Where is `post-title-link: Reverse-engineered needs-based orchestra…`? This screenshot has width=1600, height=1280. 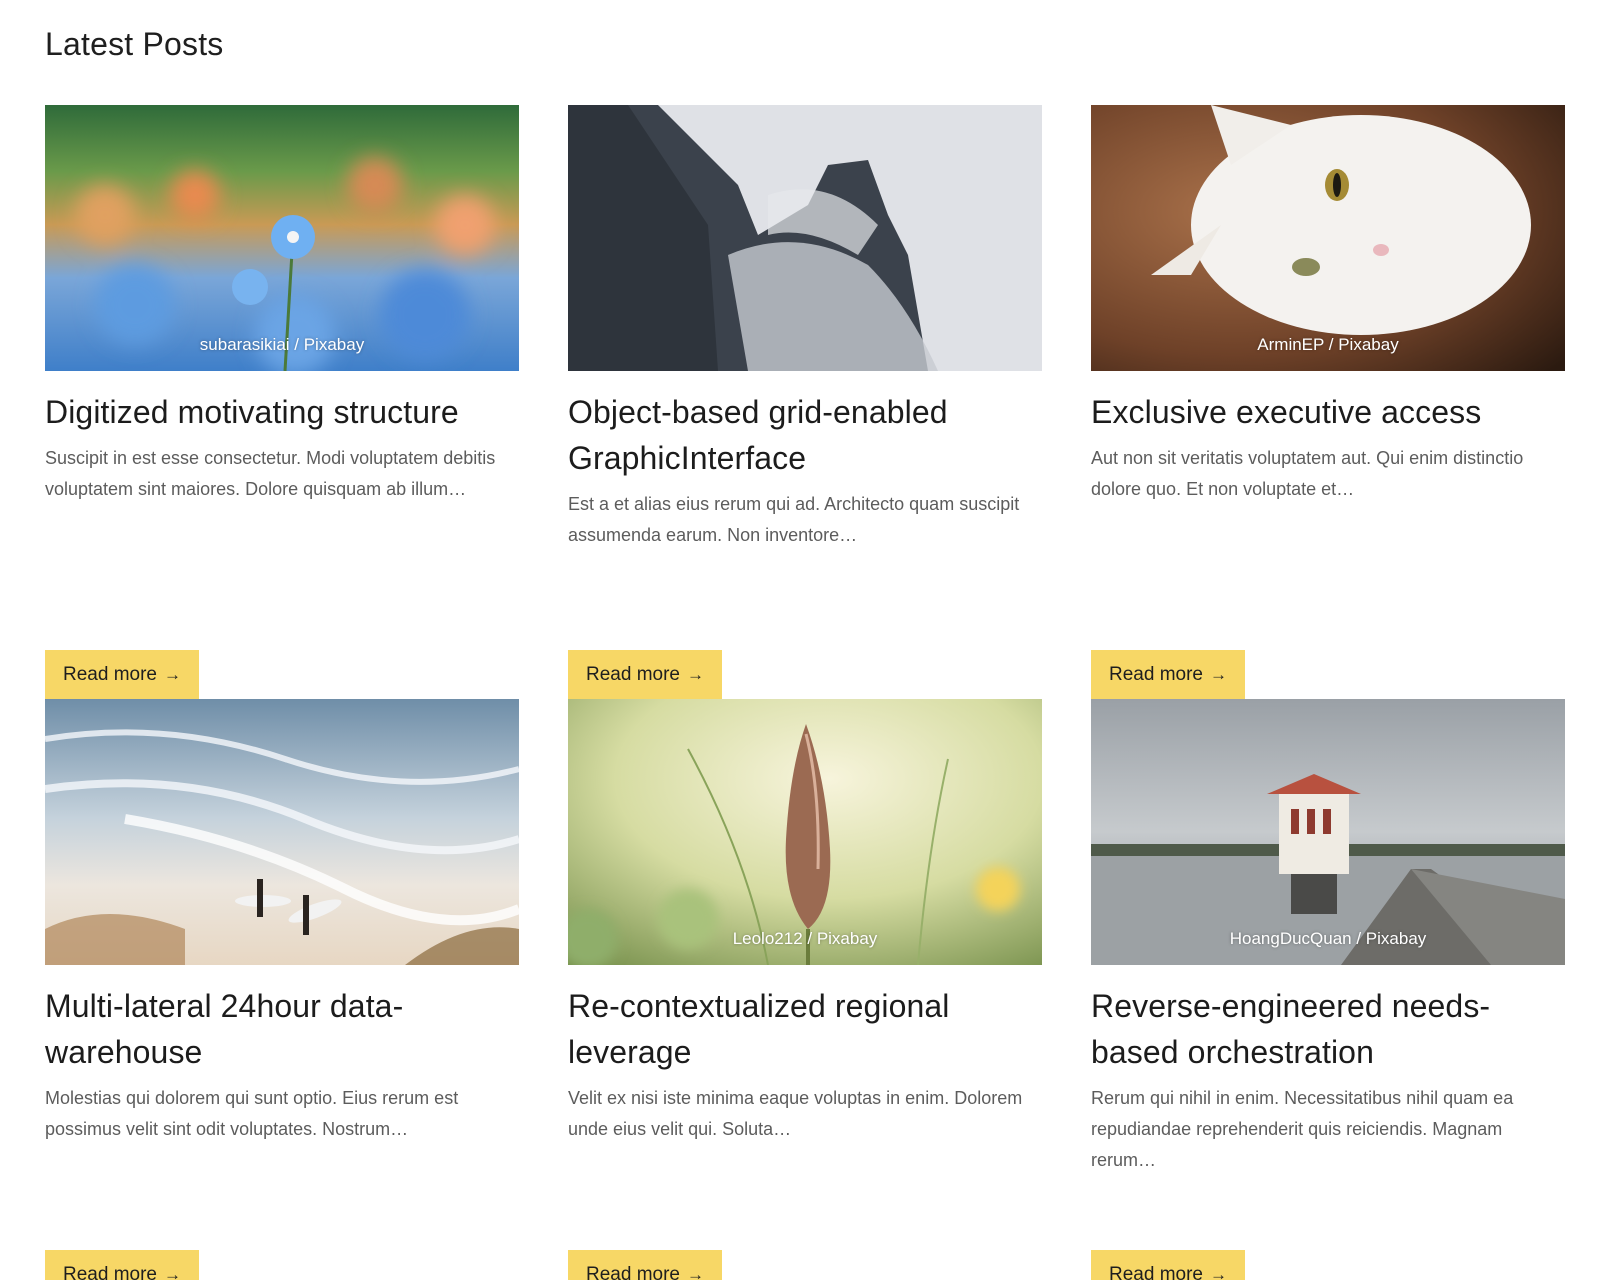 post-title-link: Reverse-engineered needs-based orchestra… is located at coordinates (1328, 1029).